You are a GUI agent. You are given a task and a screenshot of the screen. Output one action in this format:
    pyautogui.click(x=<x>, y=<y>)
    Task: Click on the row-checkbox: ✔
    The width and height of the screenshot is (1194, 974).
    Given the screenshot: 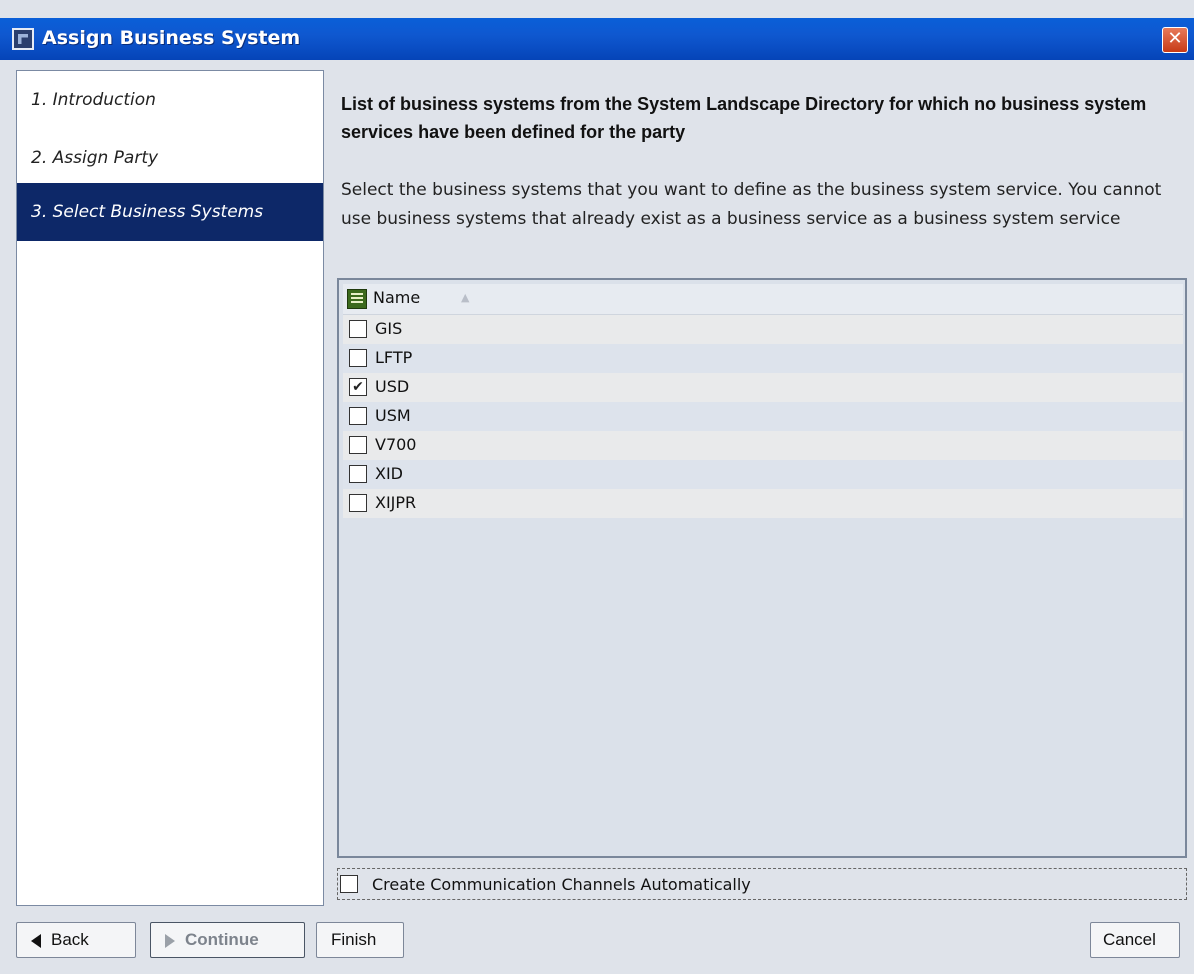 What is the action you would take?
    pyautogui.click(x=358, y=387)
    